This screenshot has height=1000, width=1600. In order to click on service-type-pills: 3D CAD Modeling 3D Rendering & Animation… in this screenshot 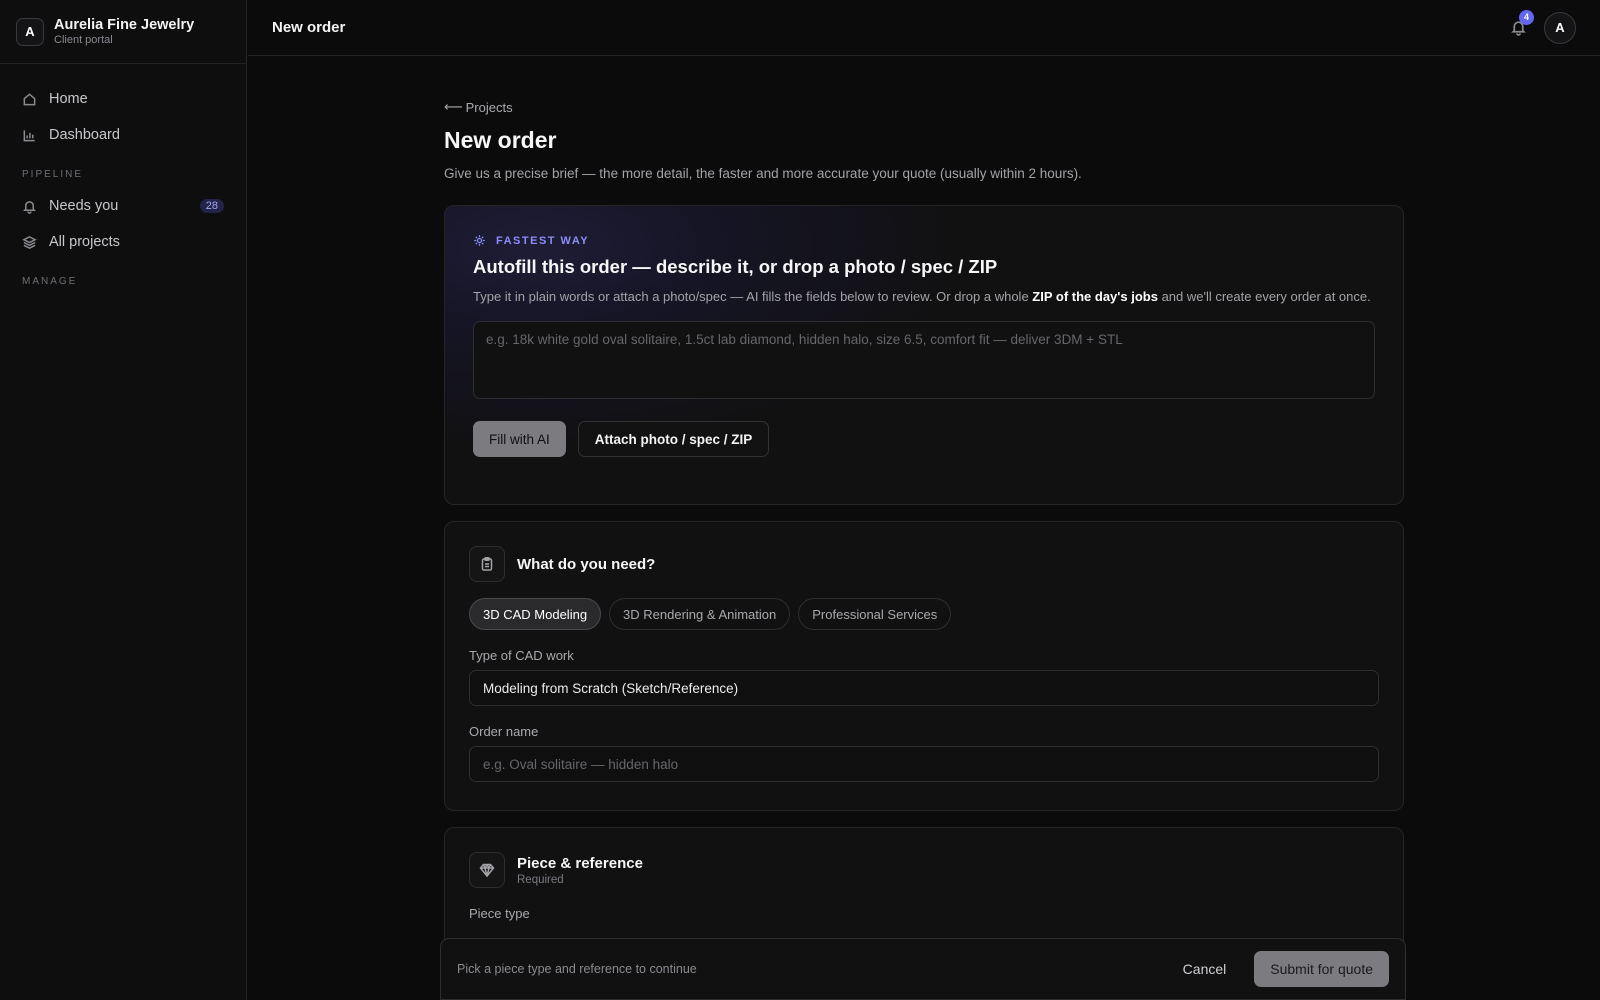, I will do `click(924, 614)`.